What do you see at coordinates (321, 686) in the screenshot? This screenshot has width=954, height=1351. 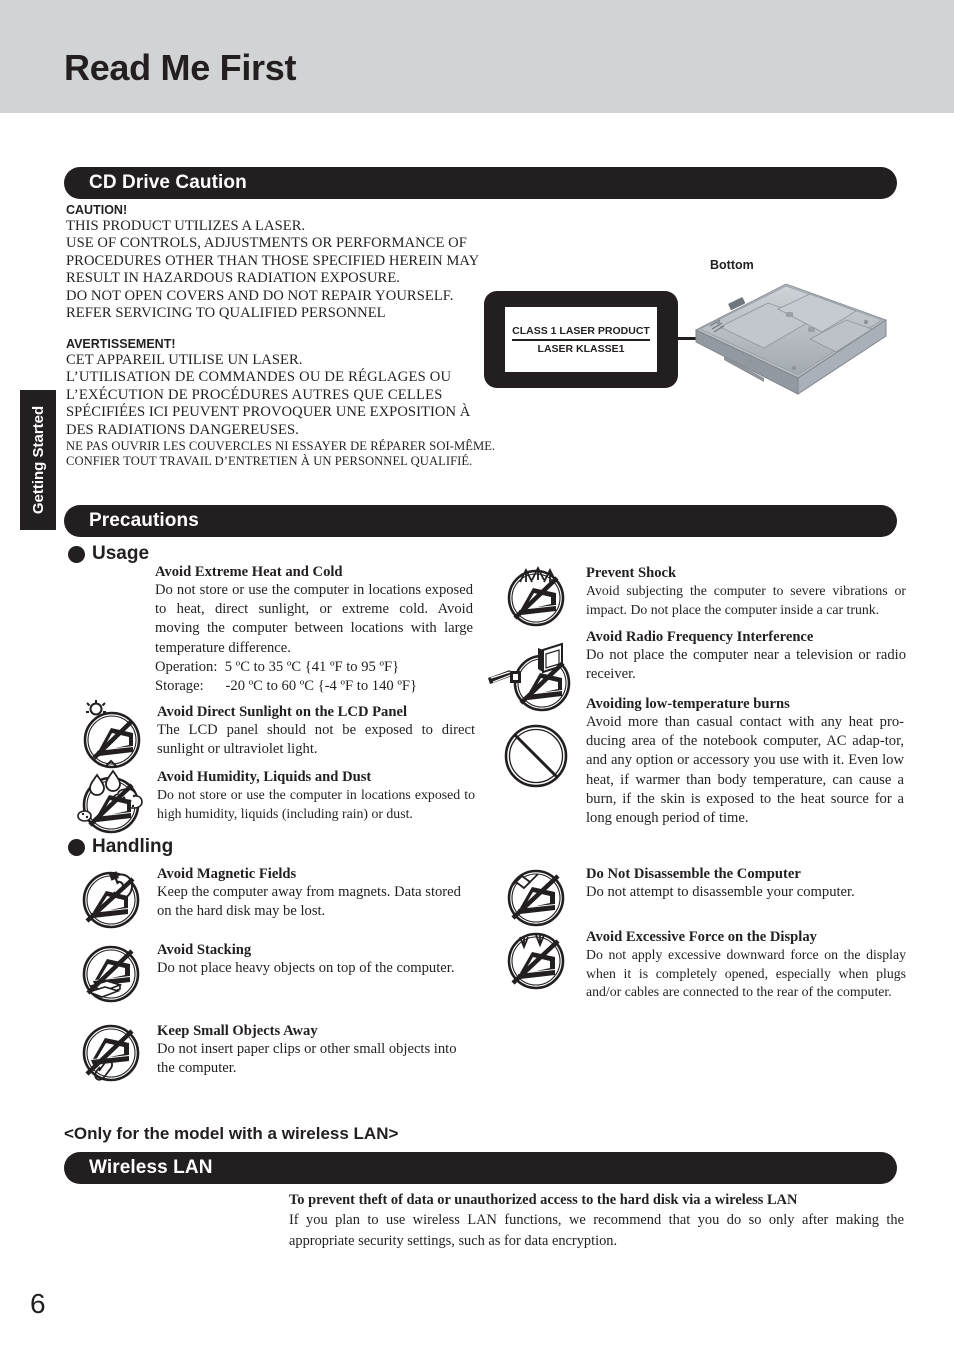 I see `temperature-storage-value: -20 ºC to 60 ºC {-4 ºF to 140 ºF}` at bounding box center [321, 686].